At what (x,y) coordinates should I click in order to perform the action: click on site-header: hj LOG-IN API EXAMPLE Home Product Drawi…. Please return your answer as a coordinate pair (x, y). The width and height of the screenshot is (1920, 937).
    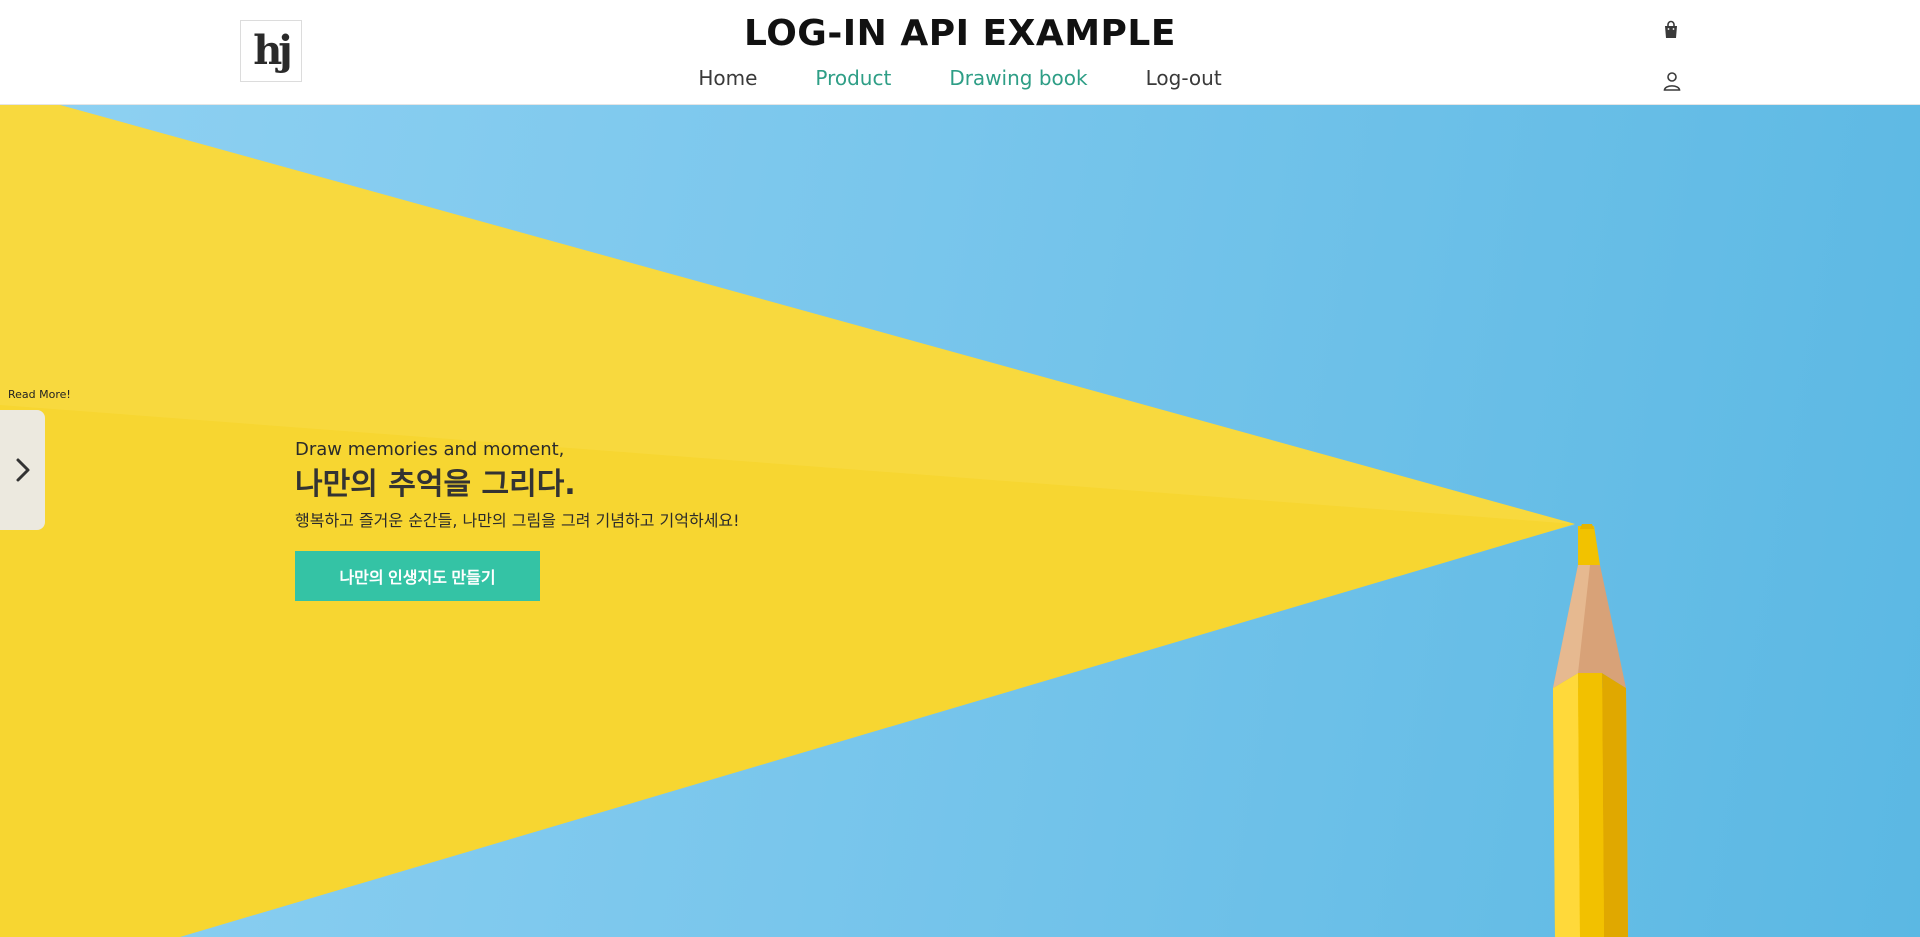
    Looking at the image, I should click on (960, 52).